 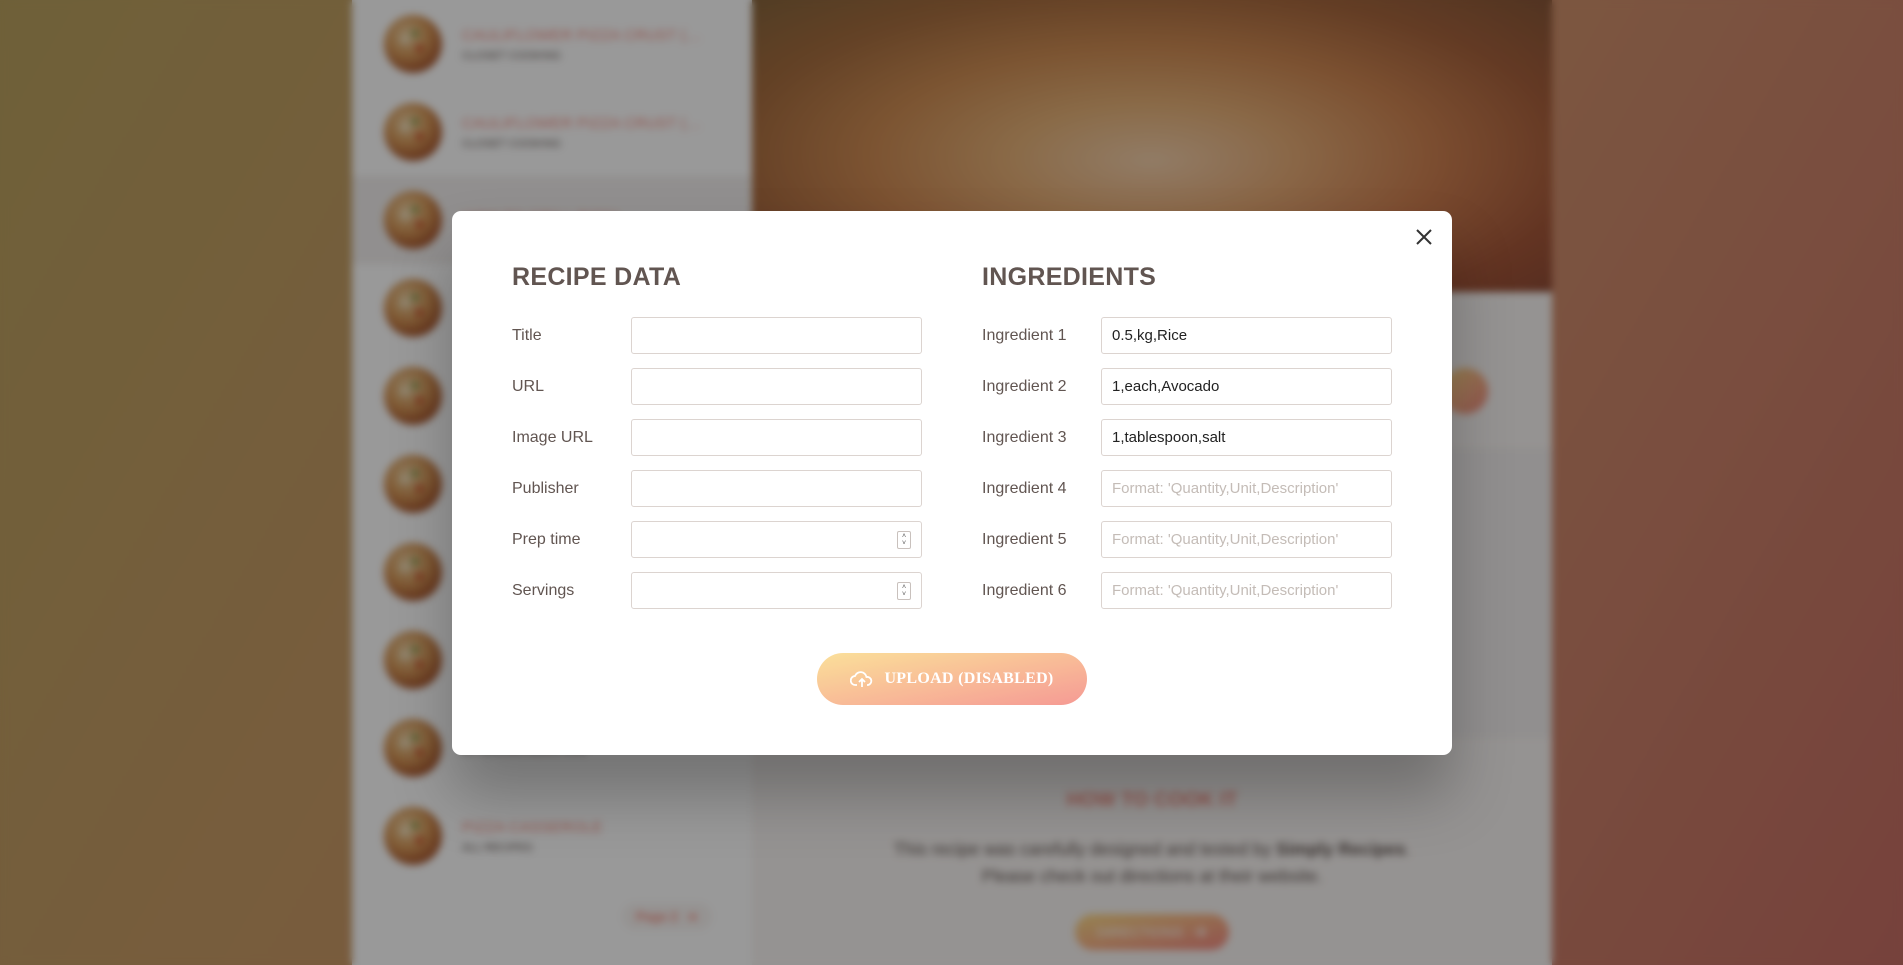 What do you see at coordinates (528, 386) in the screenshot?
I see `url-label: URL` at bounding box center [528, 386].